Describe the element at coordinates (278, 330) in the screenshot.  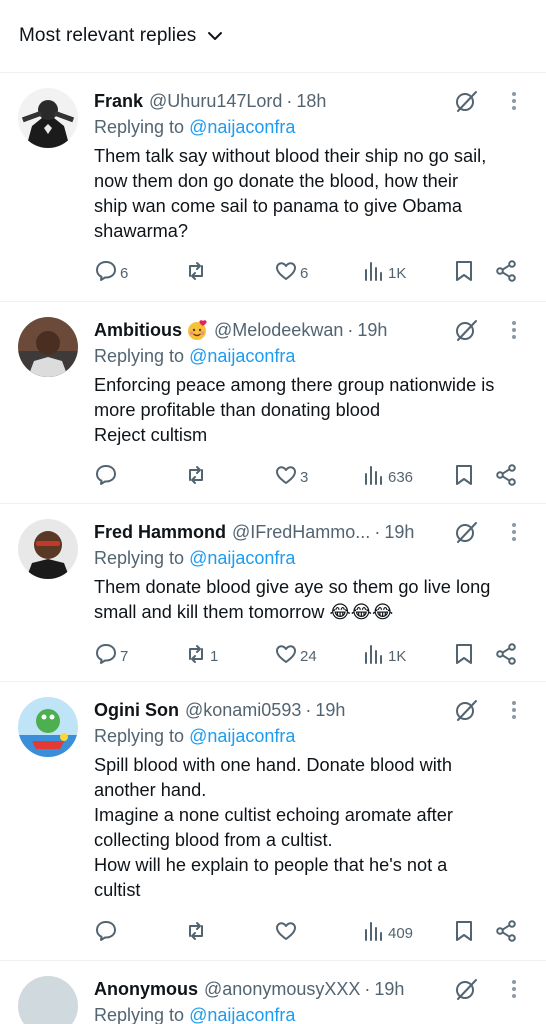
I see `author-handle: @Melodeekwan` at that location.